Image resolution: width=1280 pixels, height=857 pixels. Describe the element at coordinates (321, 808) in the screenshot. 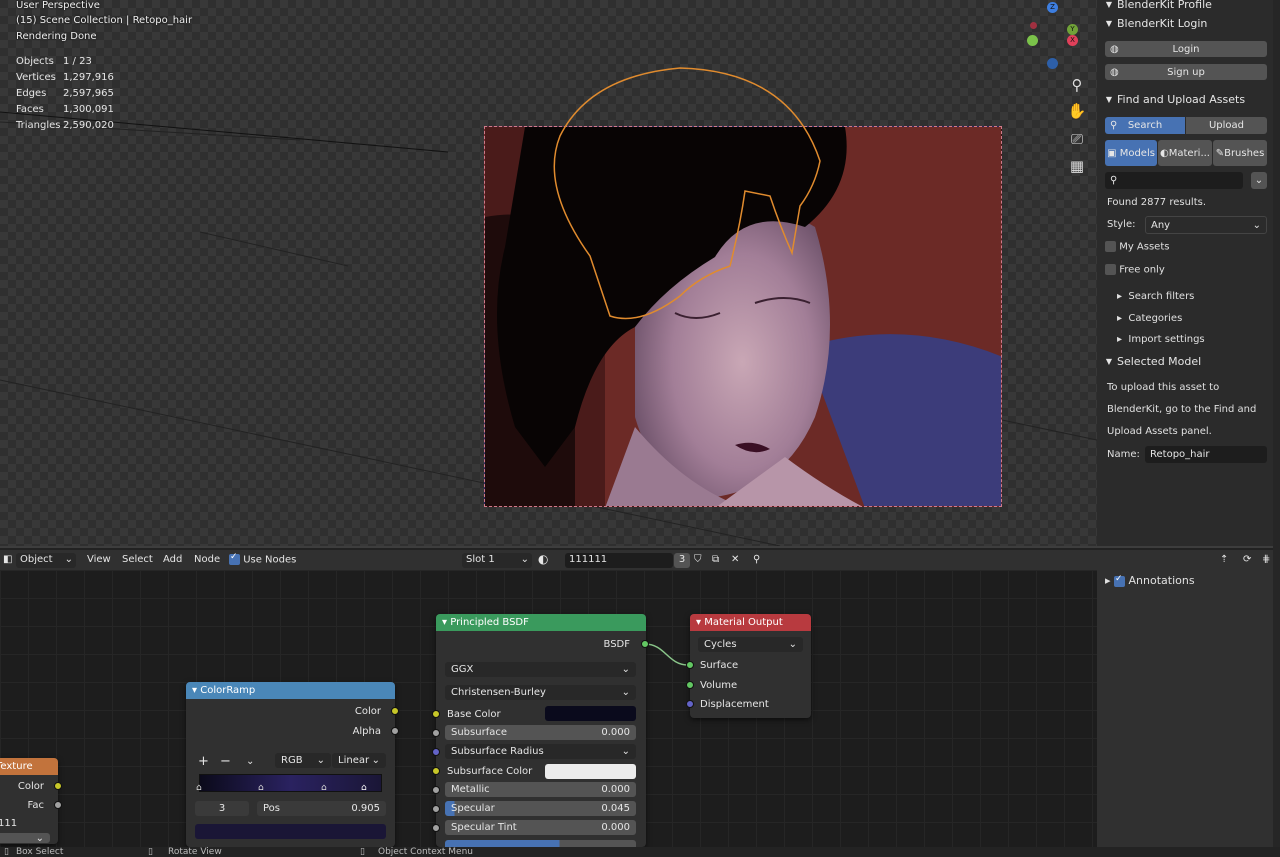

I see `stop-position-field: Pos 0.905` at that location.